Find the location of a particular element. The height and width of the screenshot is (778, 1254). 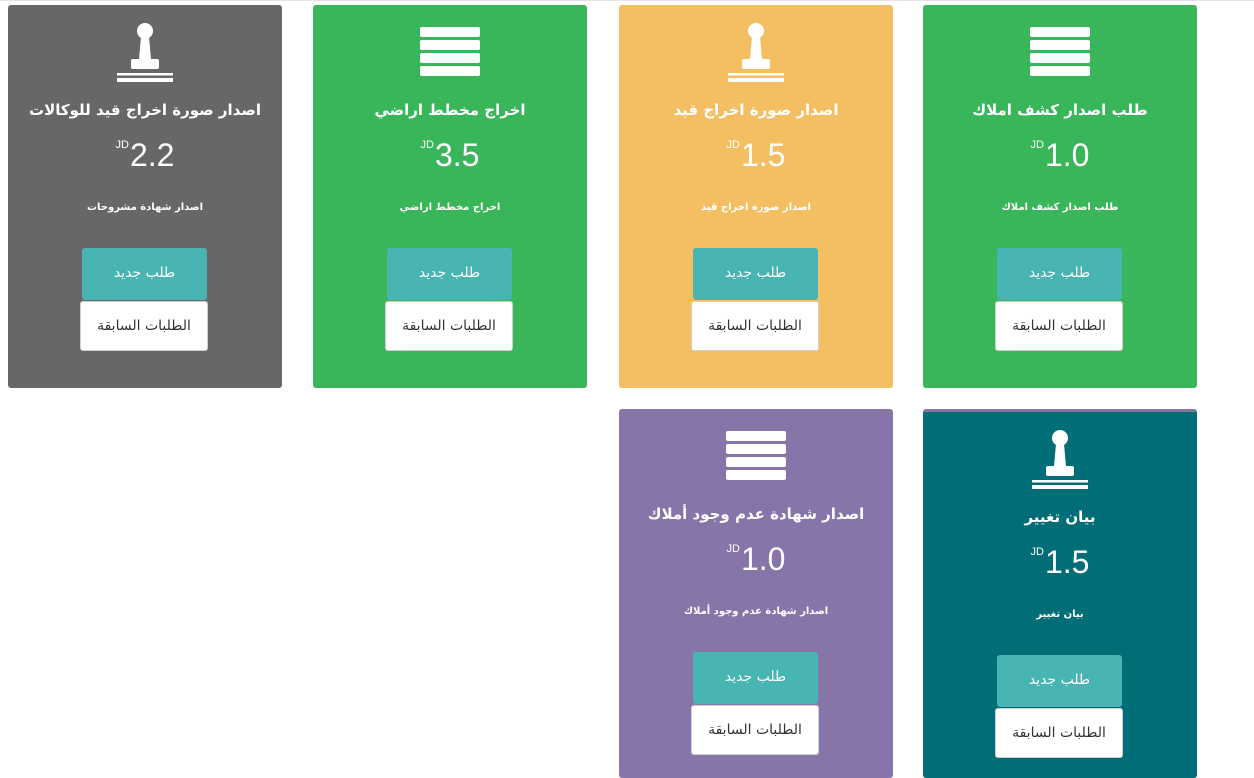

card-description: اخراج مخطط اراضي is located at coordinates (450, 207).